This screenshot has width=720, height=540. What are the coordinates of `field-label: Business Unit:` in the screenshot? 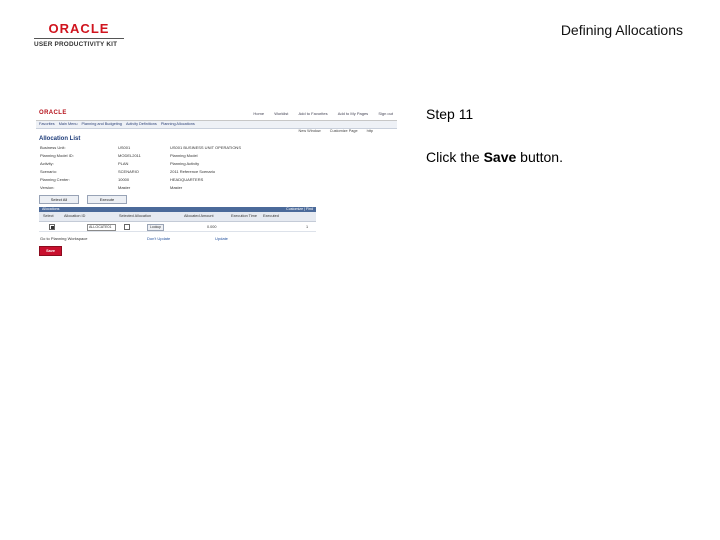 It's located at (53, 147).